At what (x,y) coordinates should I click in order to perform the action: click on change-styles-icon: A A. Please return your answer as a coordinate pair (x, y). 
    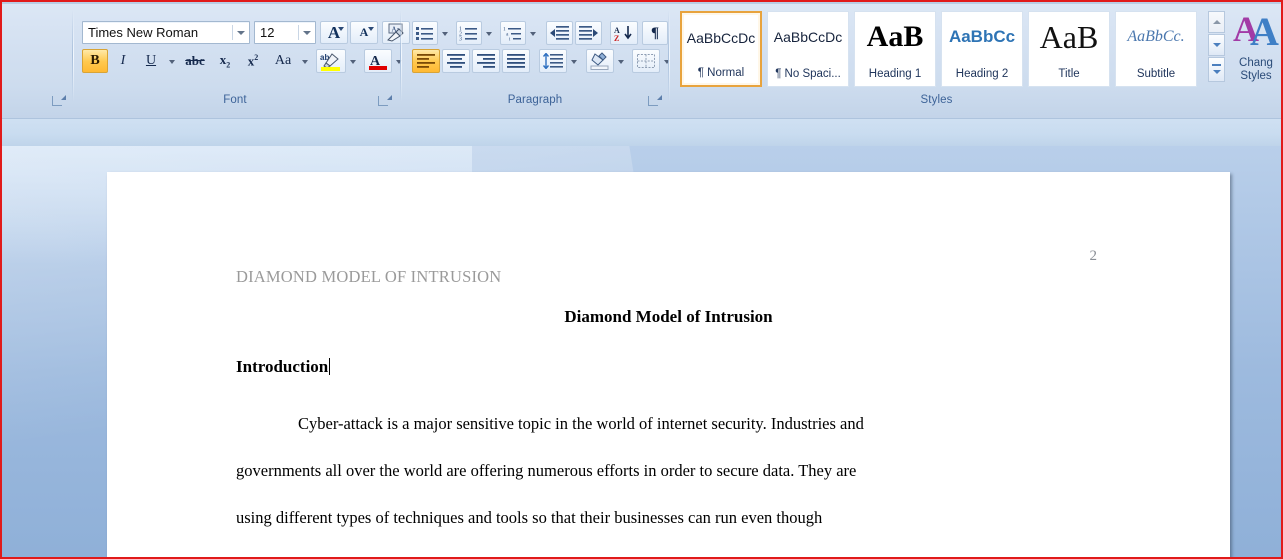
    Looking at the image, I should click on (1256, 31).